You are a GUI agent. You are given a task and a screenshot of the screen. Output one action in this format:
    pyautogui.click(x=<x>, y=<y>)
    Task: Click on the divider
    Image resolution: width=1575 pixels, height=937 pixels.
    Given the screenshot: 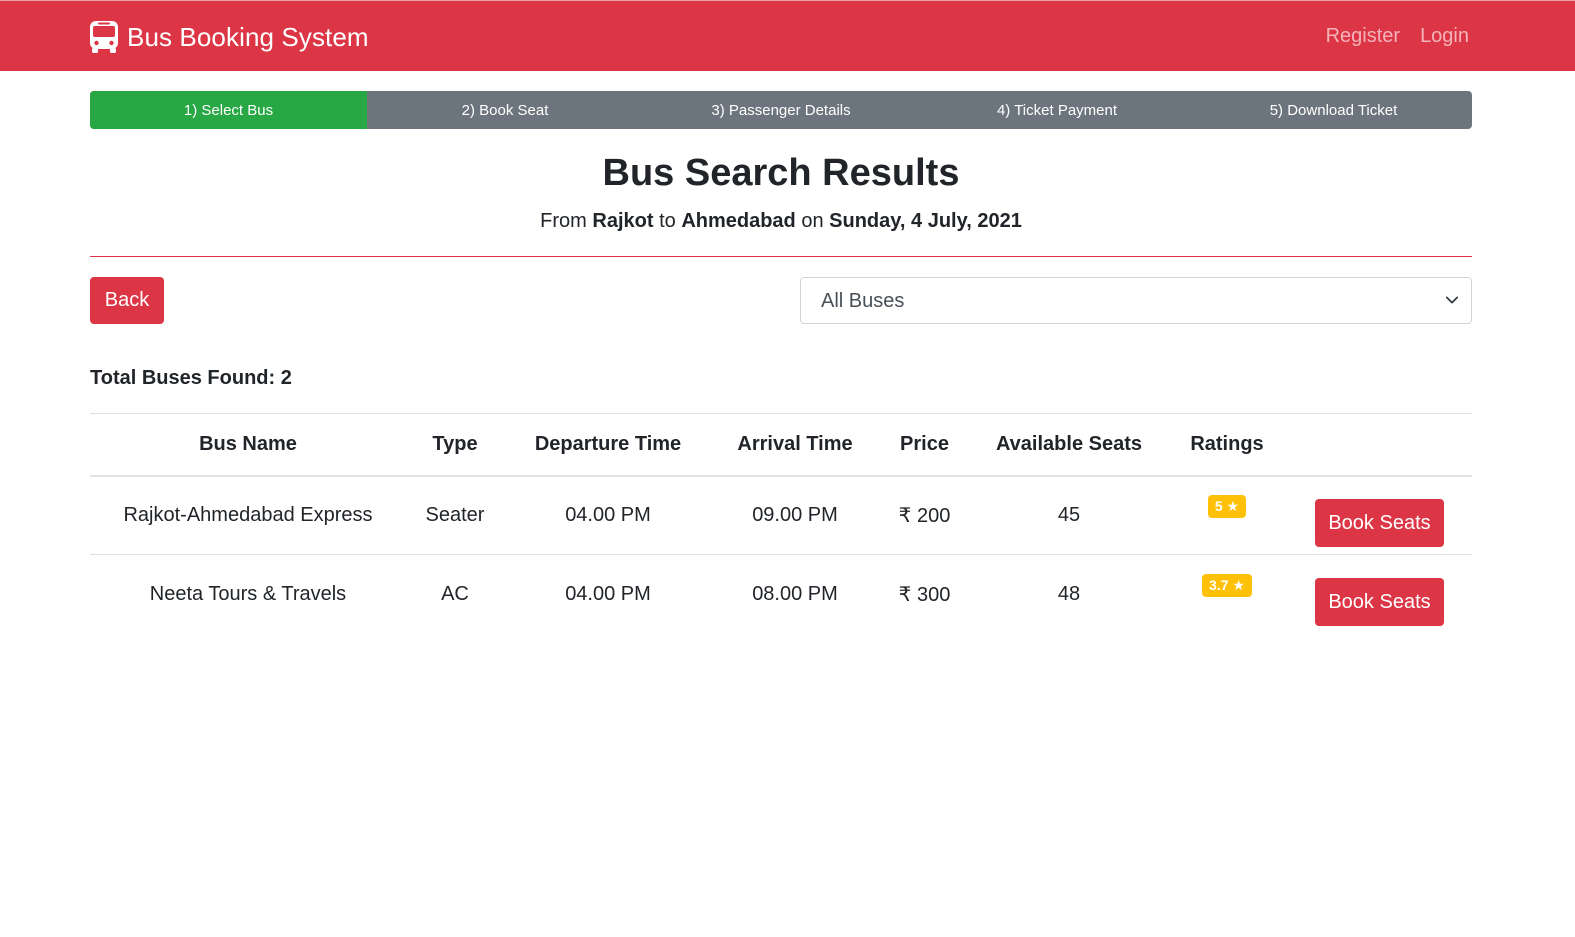 What is the action you would take?
    pyautogui.click(x=781, y=256)
    